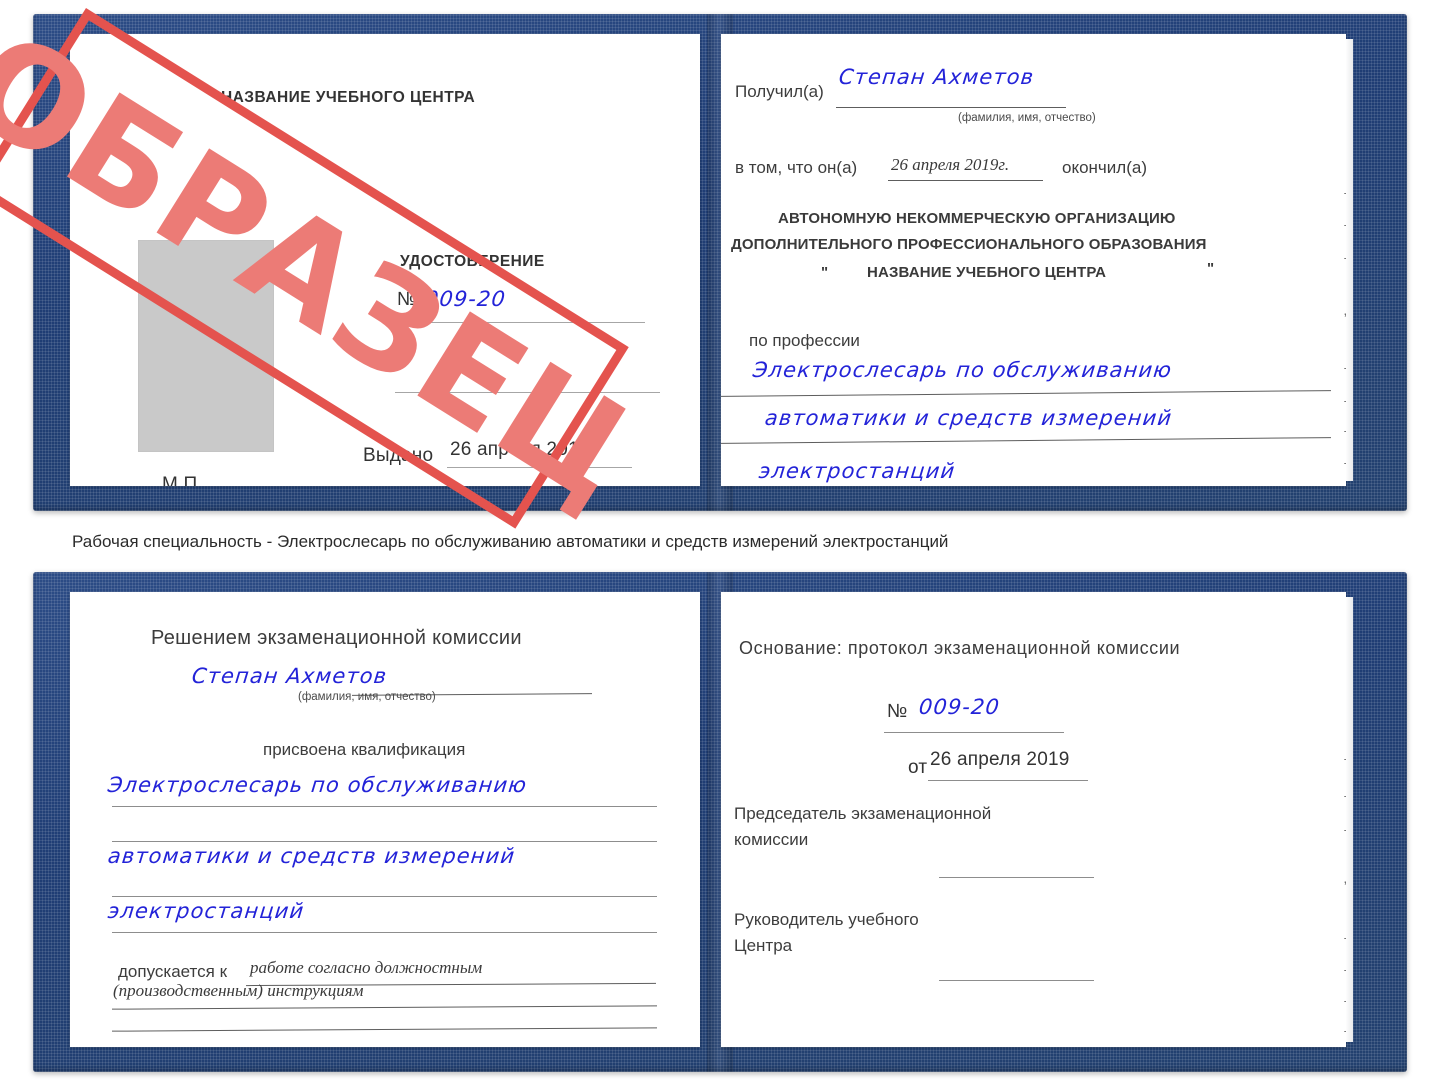 This screenshot has height=1085, width=1448. What do you see at coordinates (364, 749) in the screenshot?
I see `qualification-label: присвоена квалификация` at bounding box center [364, 749].